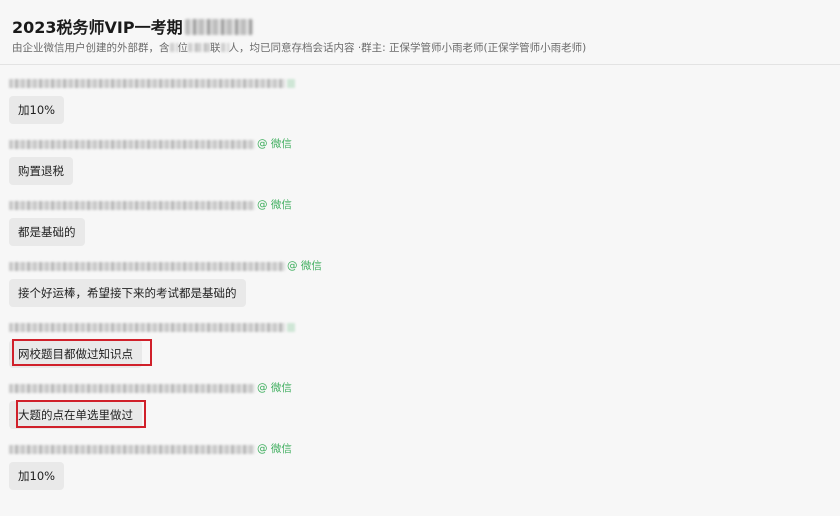 Image resolution: width=840 pixels, height=516 pixels. Describe the element at coordinates (173, 47) in the screenshot. I see `redacted-count` at that location.